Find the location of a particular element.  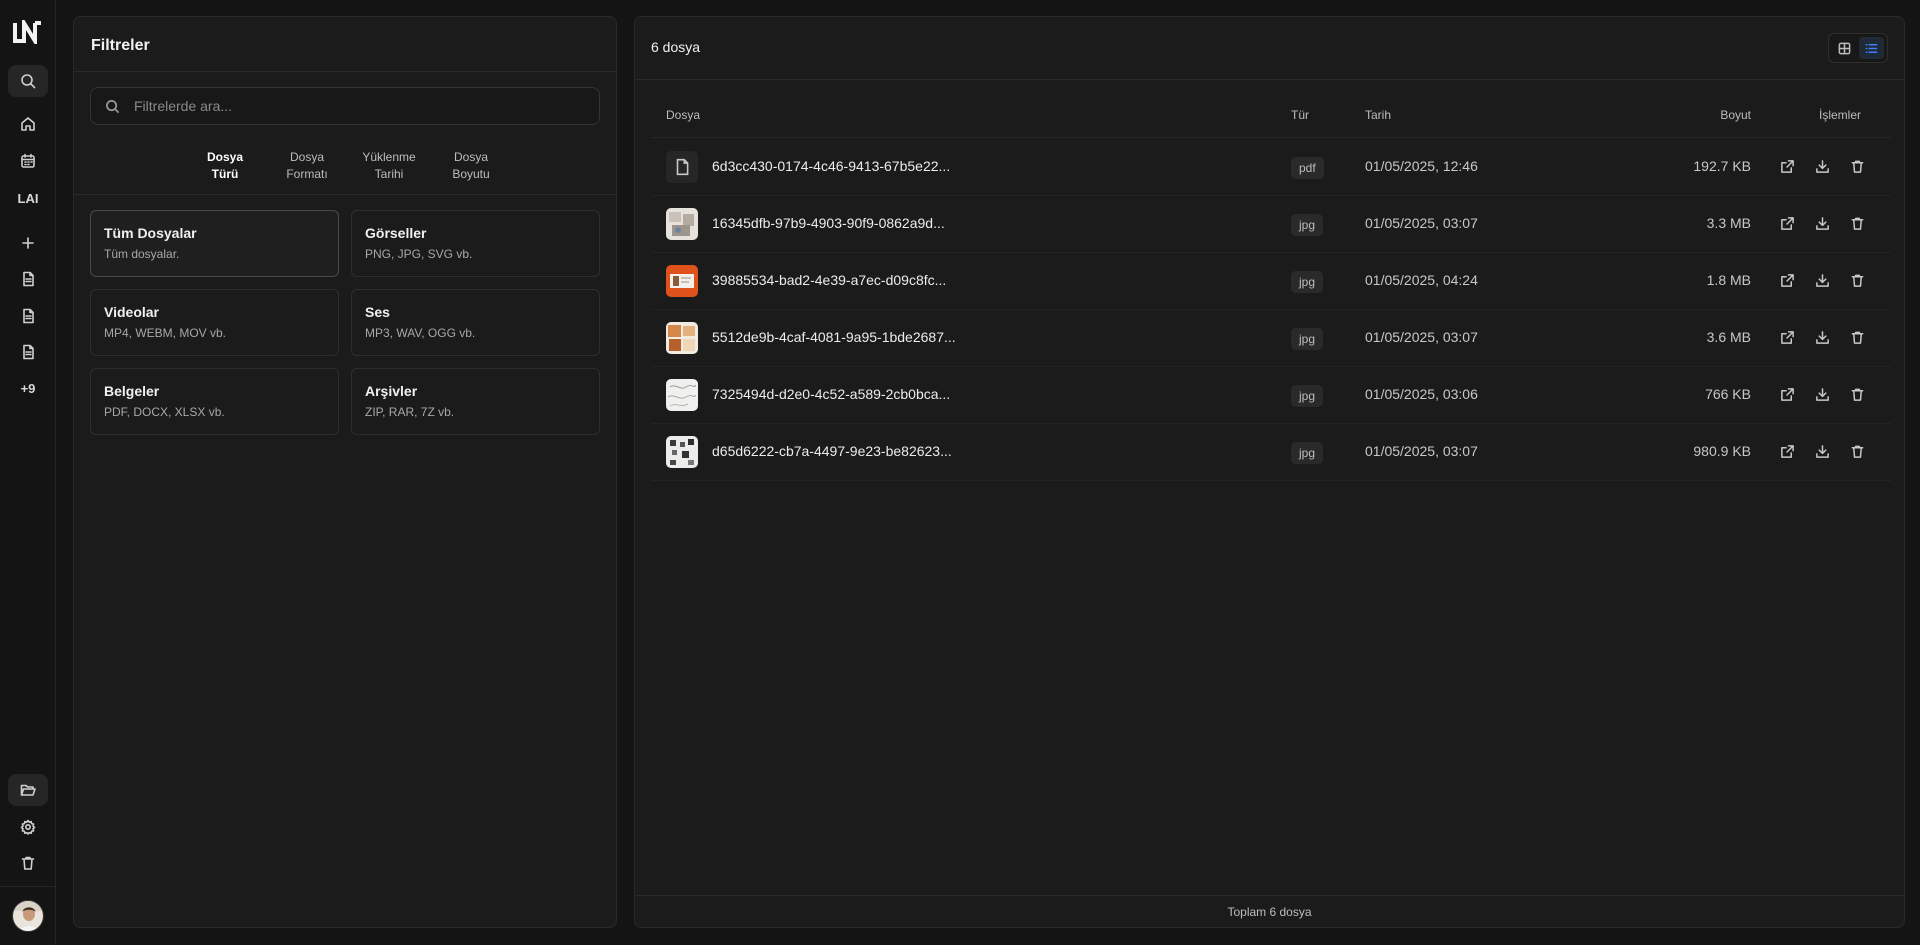

category-title: Videolar is located at coordinates (131, 312).